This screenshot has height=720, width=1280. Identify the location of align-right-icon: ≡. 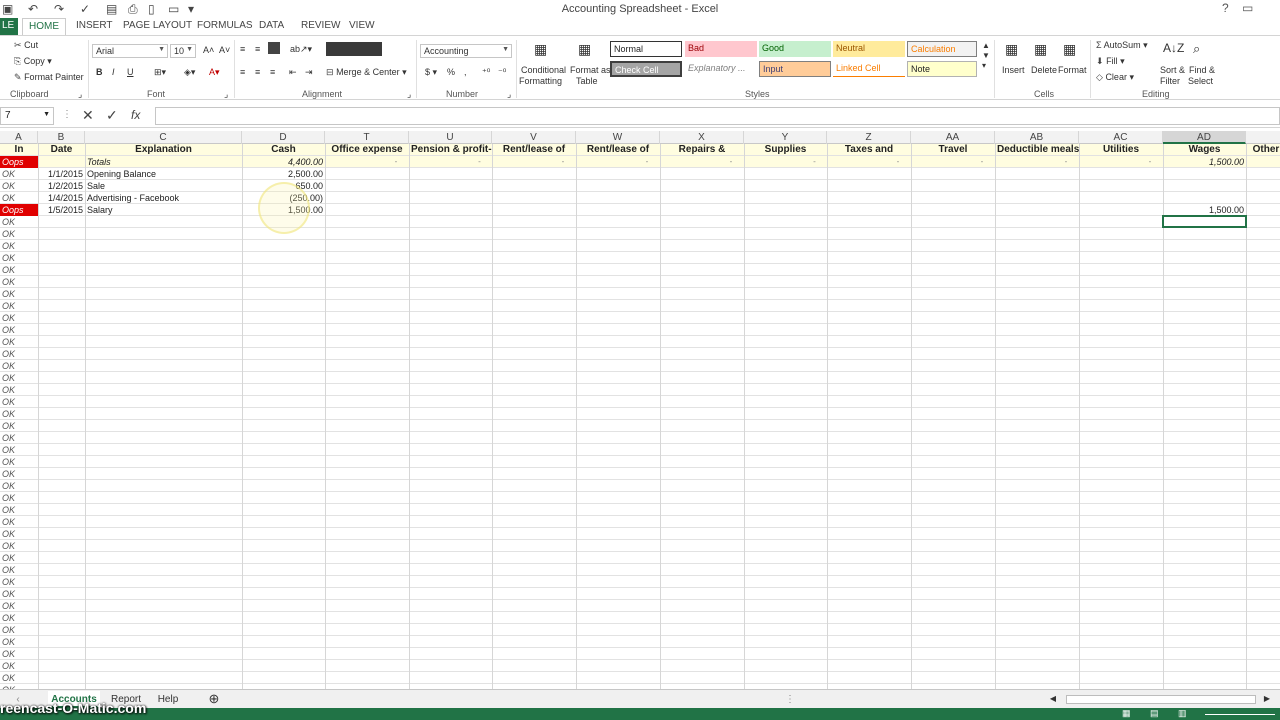
(272, 72).